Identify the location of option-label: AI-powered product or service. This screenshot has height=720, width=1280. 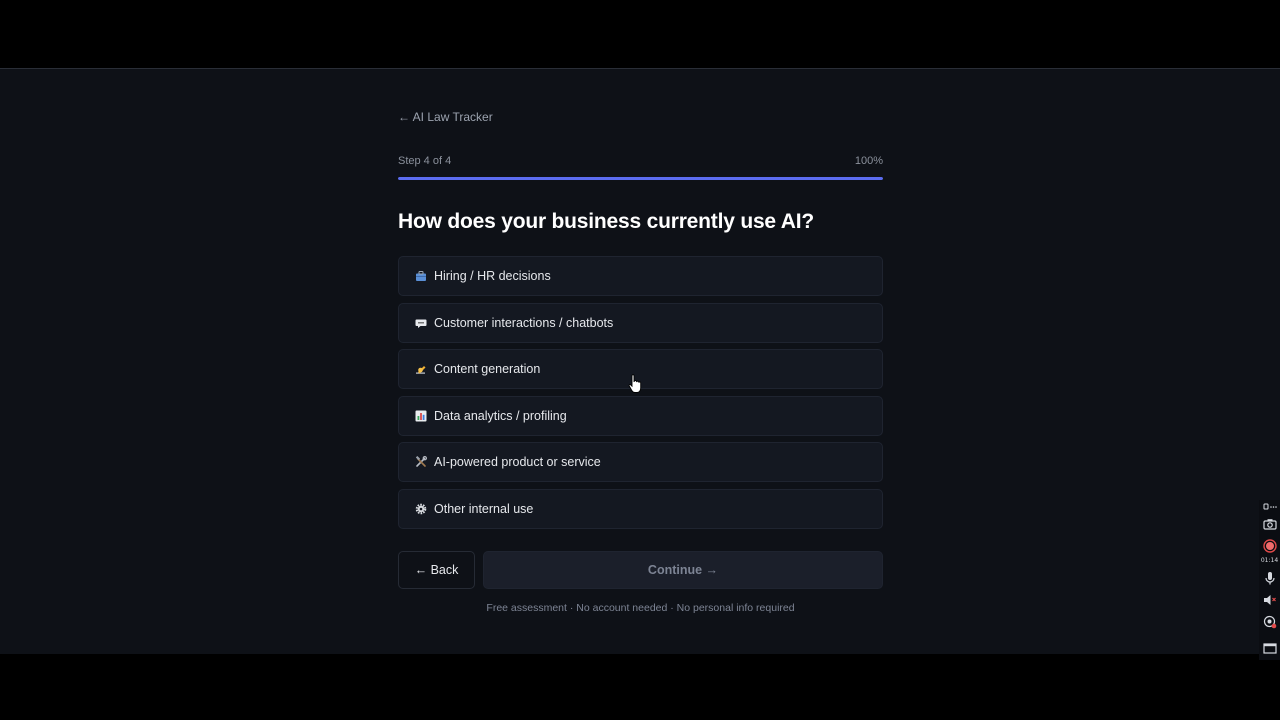
(517, 462).